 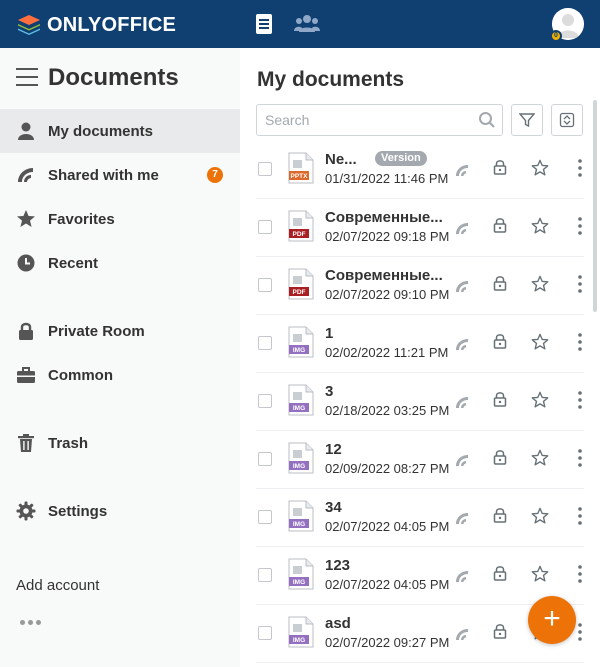 I want to click on trash-icon, so click(x=26, y=443).